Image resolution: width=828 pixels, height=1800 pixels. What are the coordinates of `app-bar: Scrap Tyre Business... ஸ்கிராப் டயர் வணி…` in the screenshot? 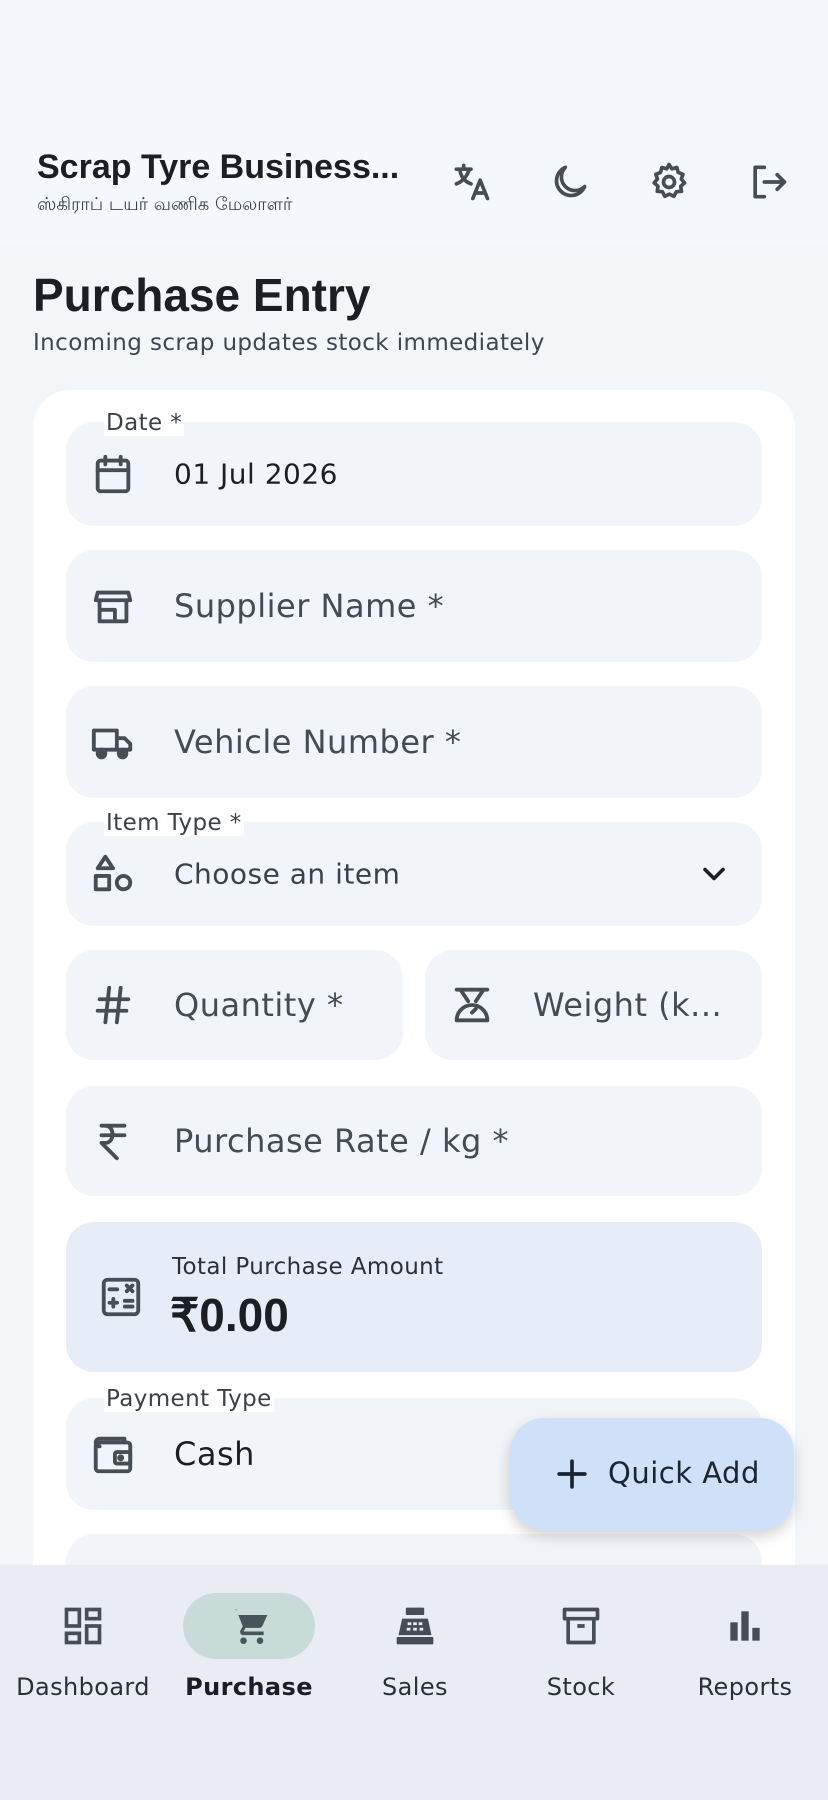 It's located at (414, 187).